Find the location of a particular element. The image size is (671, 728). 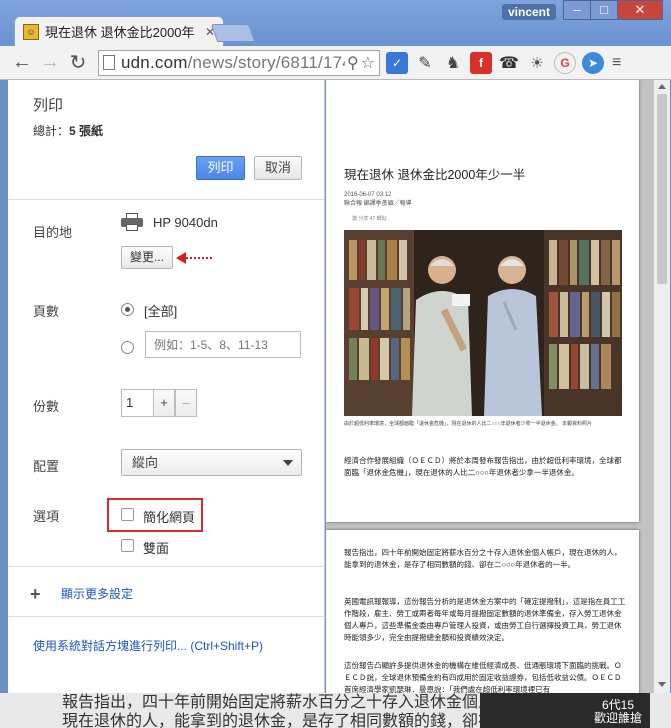

reload-icon: ↻ is located at coordinates (78, 62).